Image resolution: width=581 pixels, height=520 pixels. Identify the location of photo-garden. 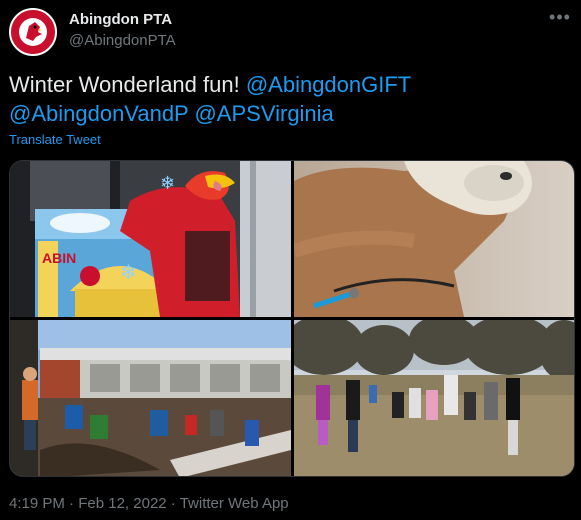
(150, 398).